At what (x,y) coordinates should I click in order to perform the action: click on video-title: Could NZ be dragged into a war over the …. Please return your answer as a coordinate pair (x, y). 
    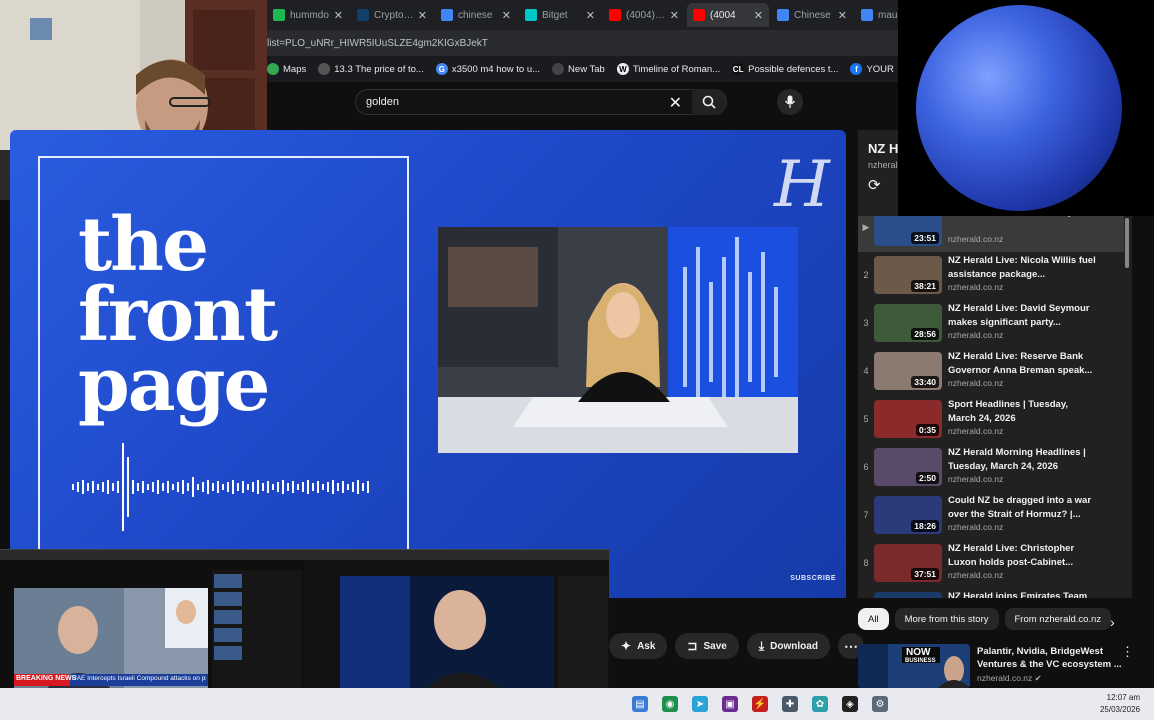
    Looking at the image, I should click on (1023, 507).